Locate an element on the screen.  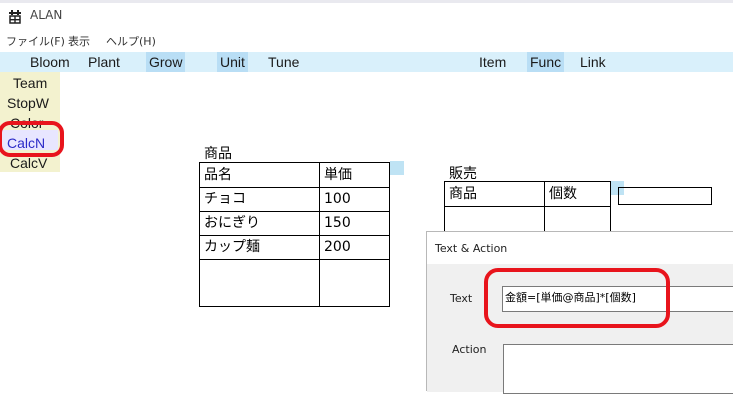
top-strip is located at coordinates (366, 1).